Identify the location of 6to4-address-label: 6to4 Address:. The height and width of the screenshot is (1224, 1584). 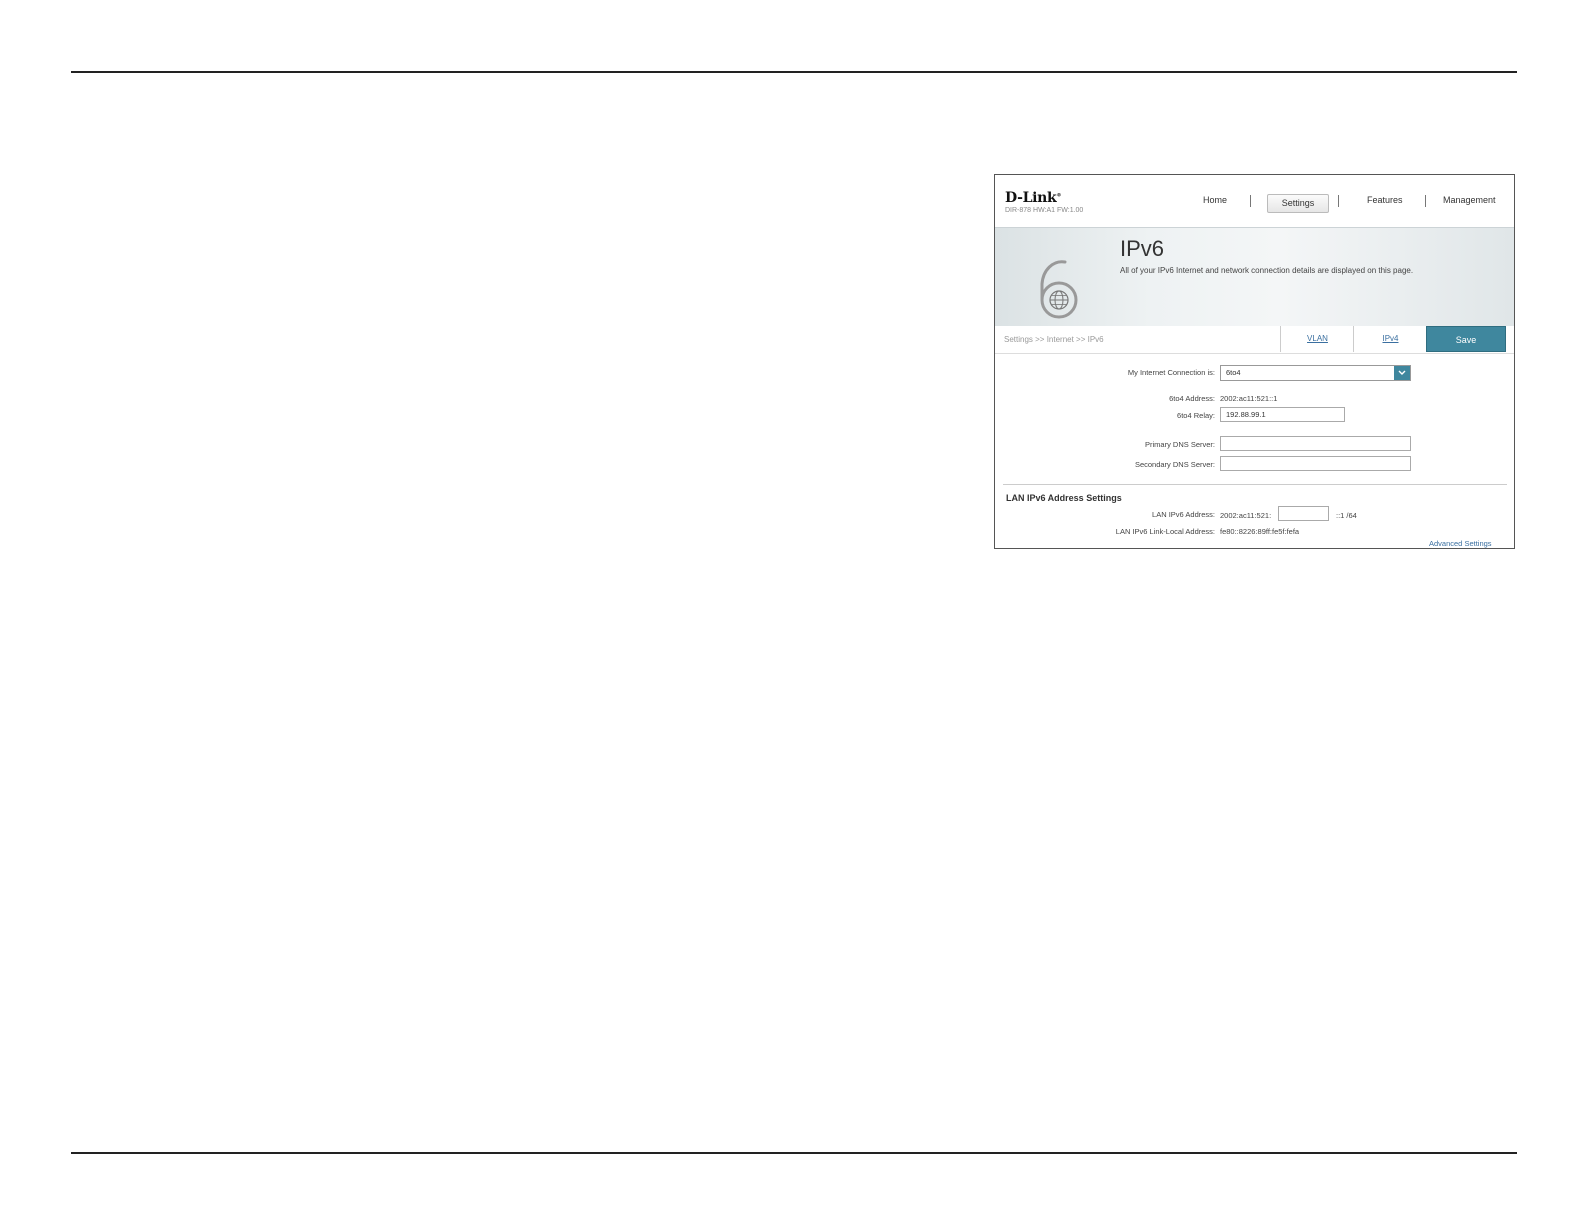
(1192, 398).